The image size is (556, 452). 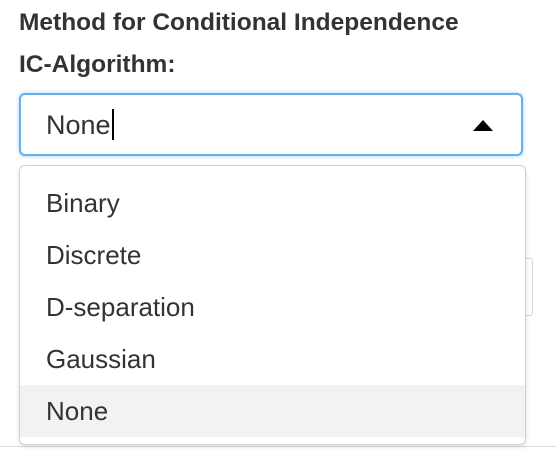 What do you see at coordinates (271, 124) in the screenshot?
I see `method-select: None` at bounding box center [271, 124].